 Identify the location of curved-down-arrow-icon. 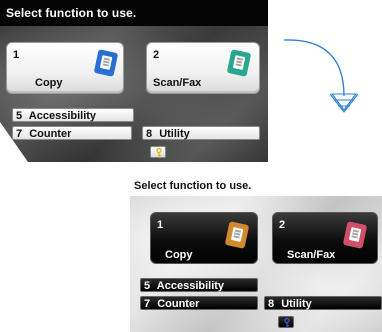
(321, 76).